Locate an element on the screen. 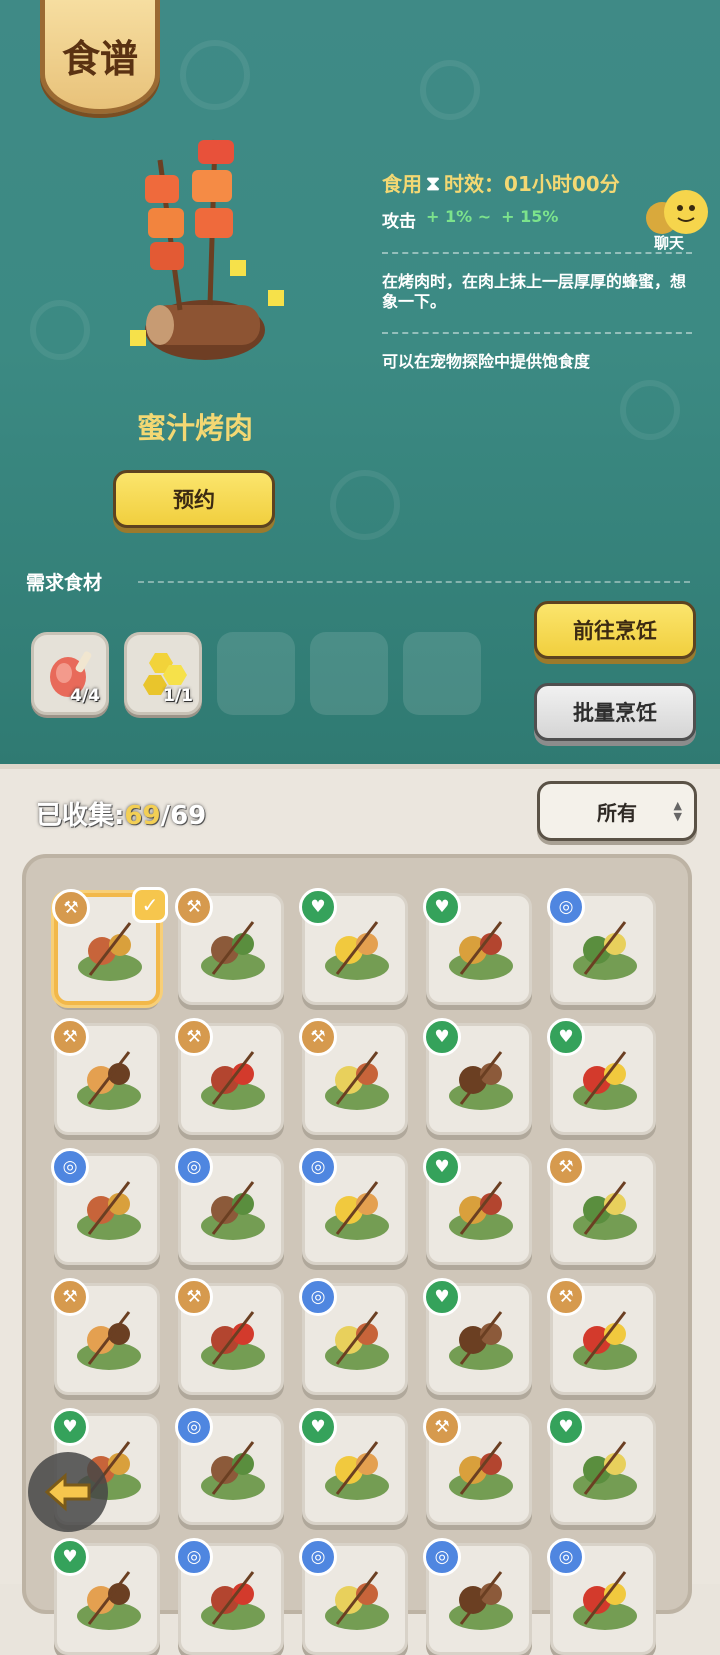 The image size is (720, 1655). recipe-title-badge: 食谱 is located at coordinates (100, 57).